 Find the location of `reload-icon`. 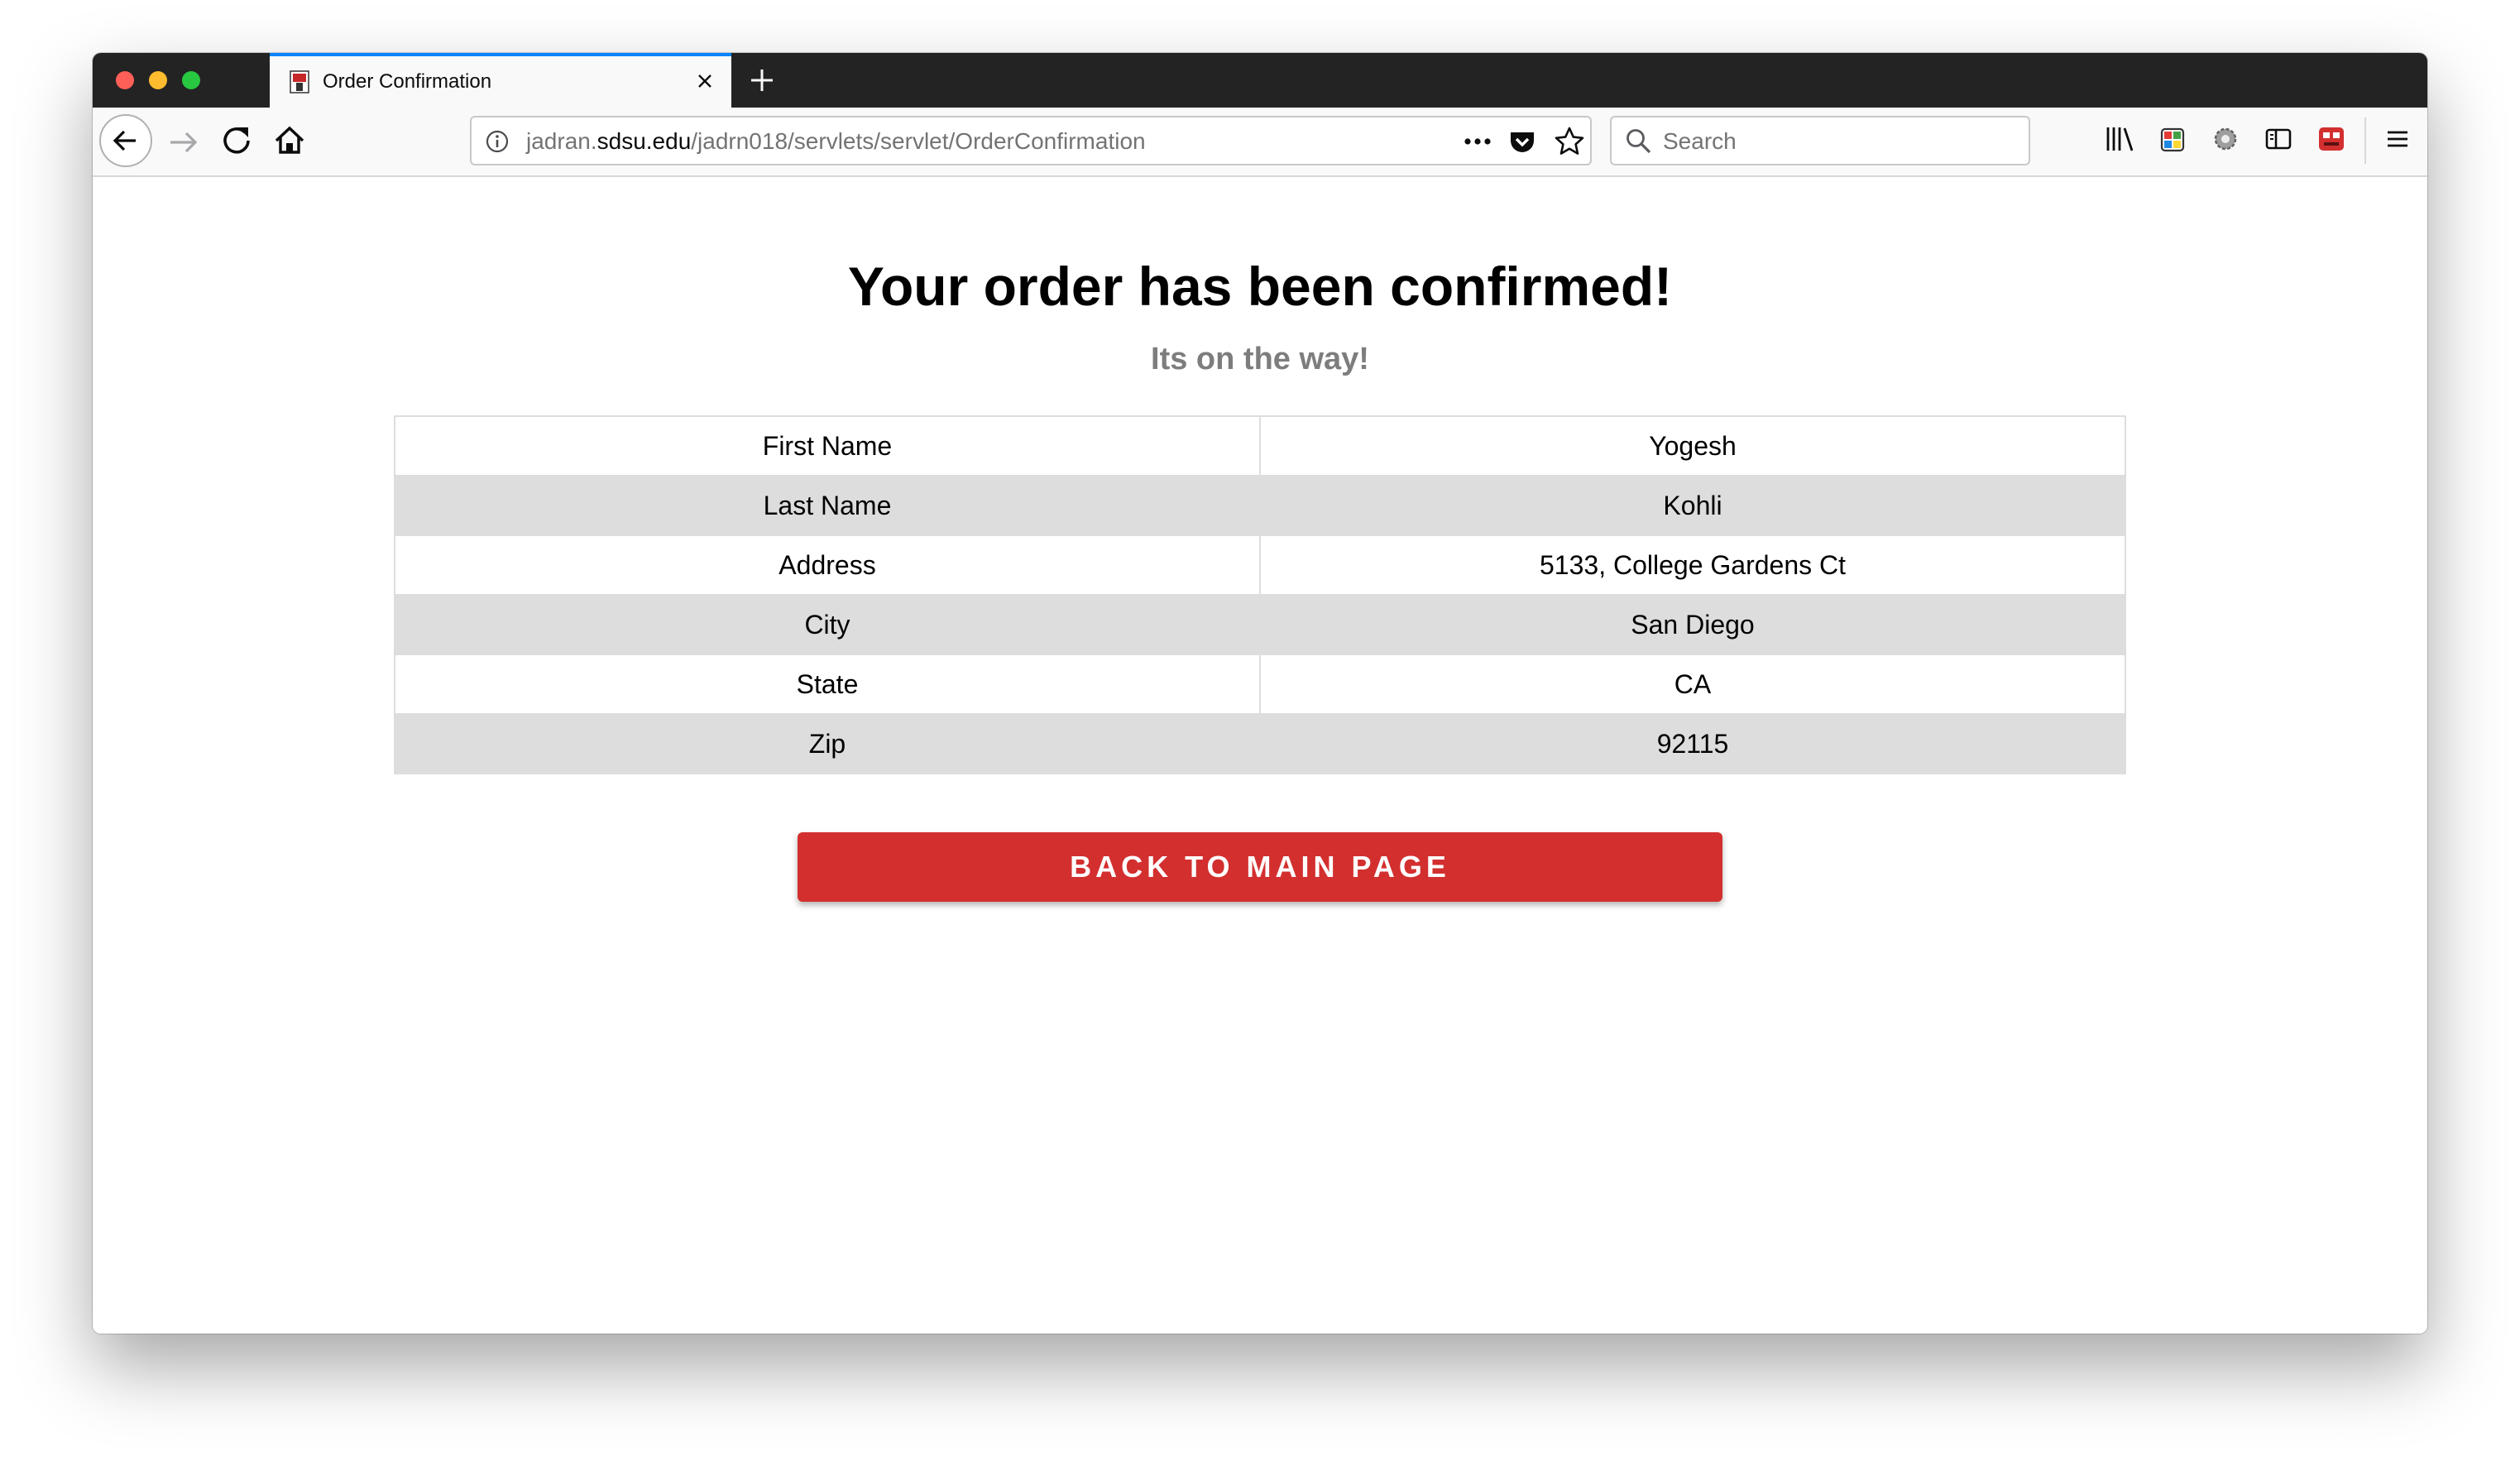

reload-icon is located at coordinates (236, 140).